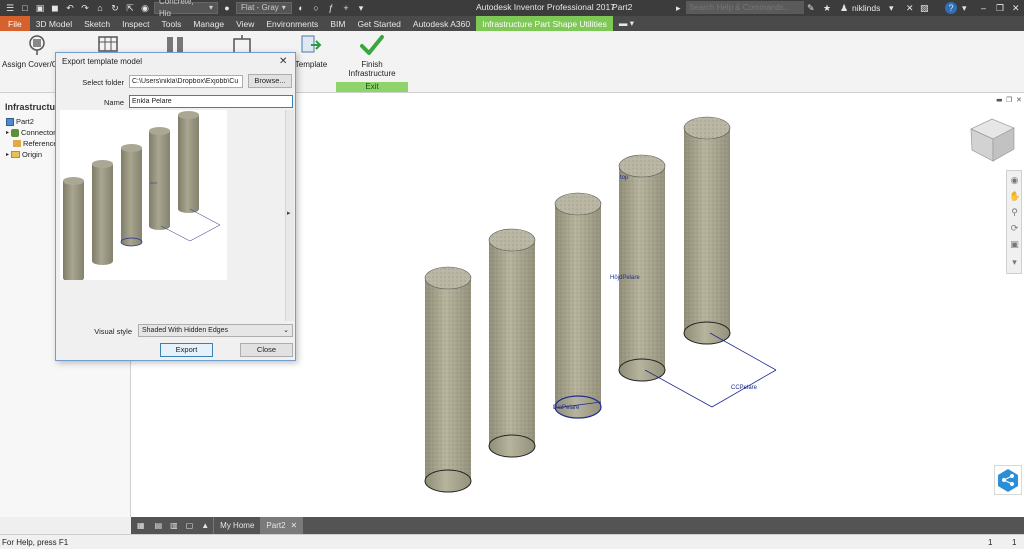  I want to click on customize-icon: ▾, so click(361, 8).